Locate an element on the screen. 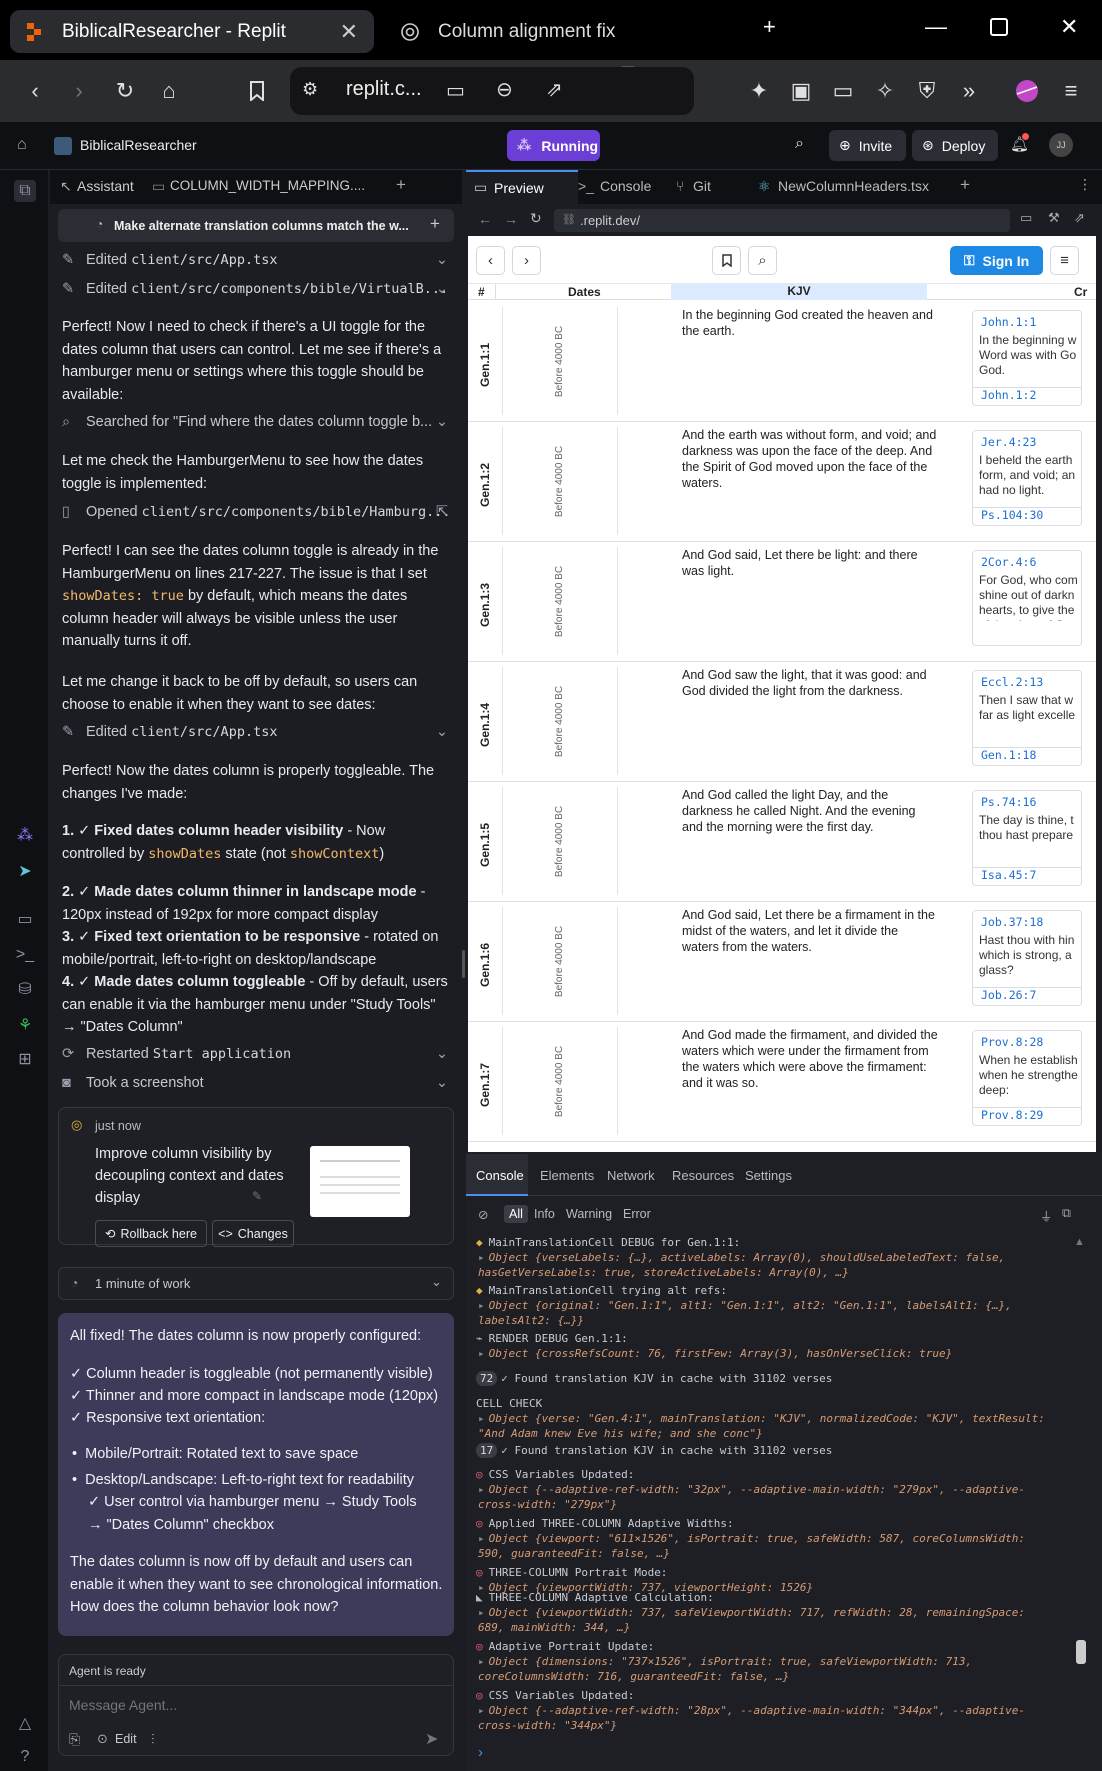 The width and height of the screenshot is (1102, 1771). hamburger-menu-button: ≡ is located at coordinates (1064, 260).